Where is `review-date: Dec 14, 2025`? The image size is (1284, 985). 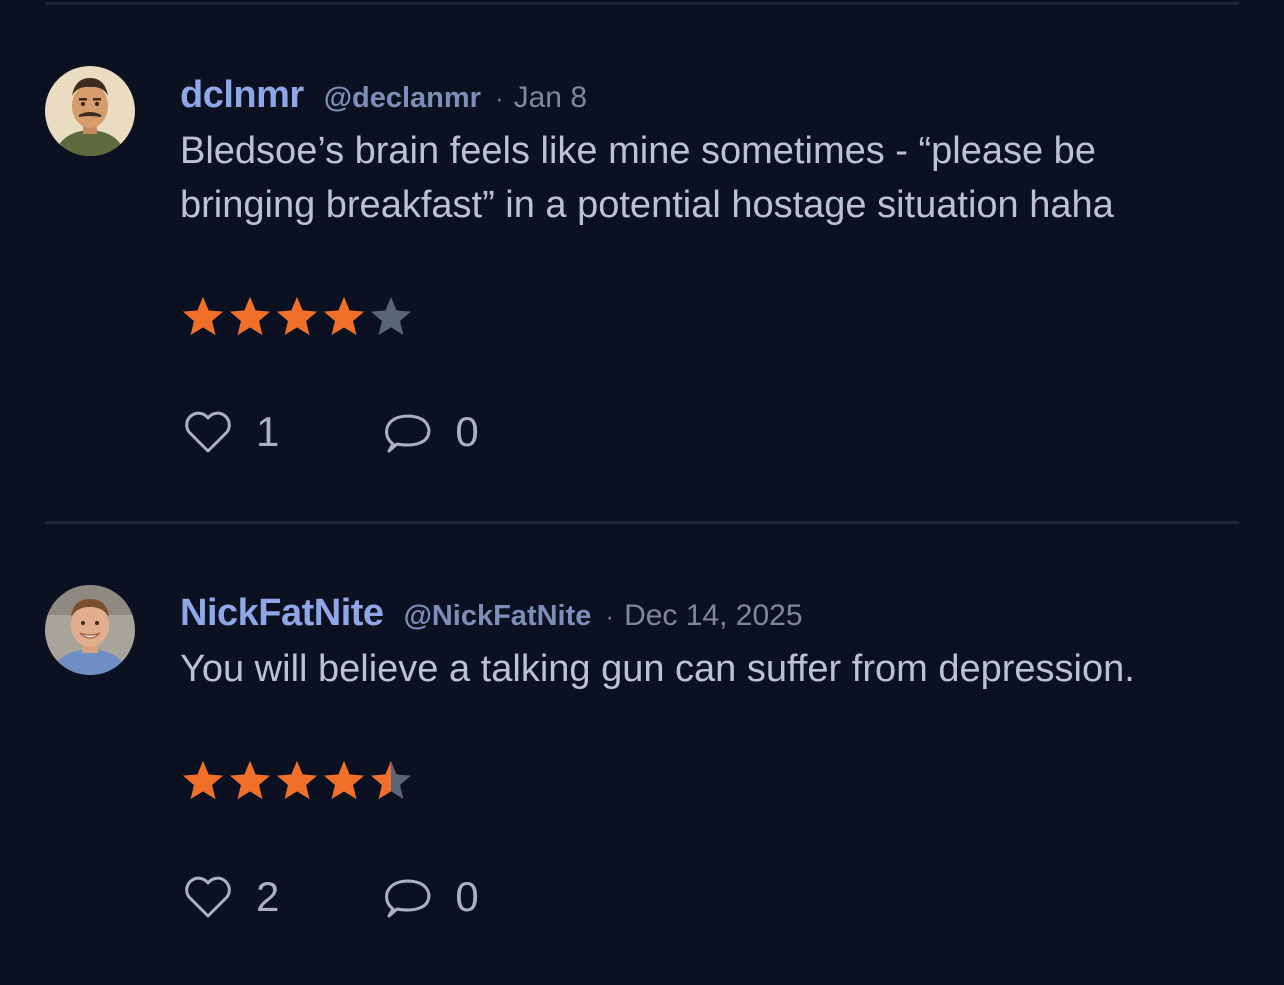
review-date: Dec 14, 2025 is located at coordinates (713, 615).